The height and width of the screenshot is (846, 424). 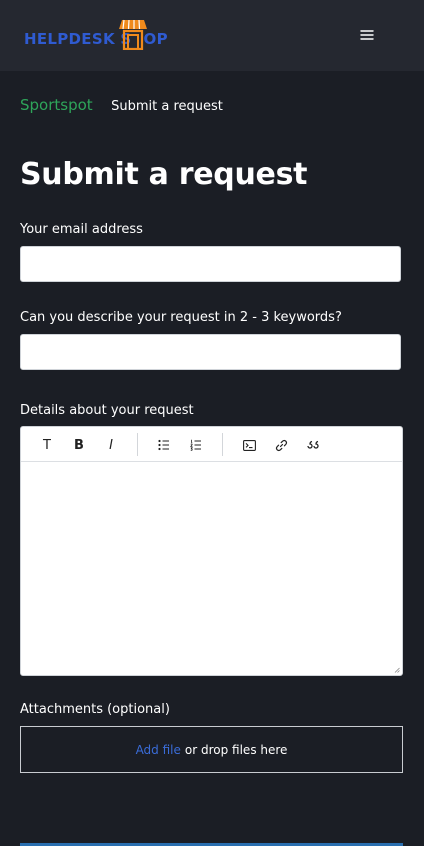 What do you see at coordinates (56, 105) in the screenshot?
I see `breadcrumb-sportspot-link: Sportspot` at bounding box center [56, 105].